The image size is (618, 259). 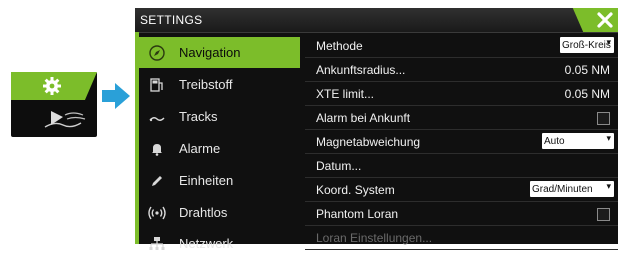 I want to click on menu-item-label: Treibstoff, so click(x=206, y=84).